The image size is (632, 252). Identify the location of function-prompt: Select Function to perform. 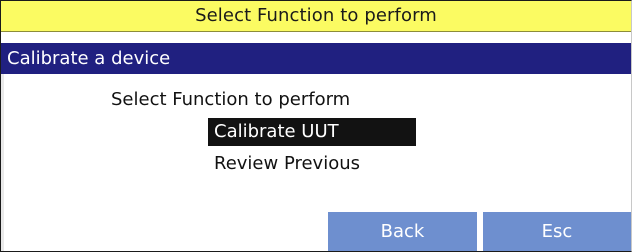
(231, 99).